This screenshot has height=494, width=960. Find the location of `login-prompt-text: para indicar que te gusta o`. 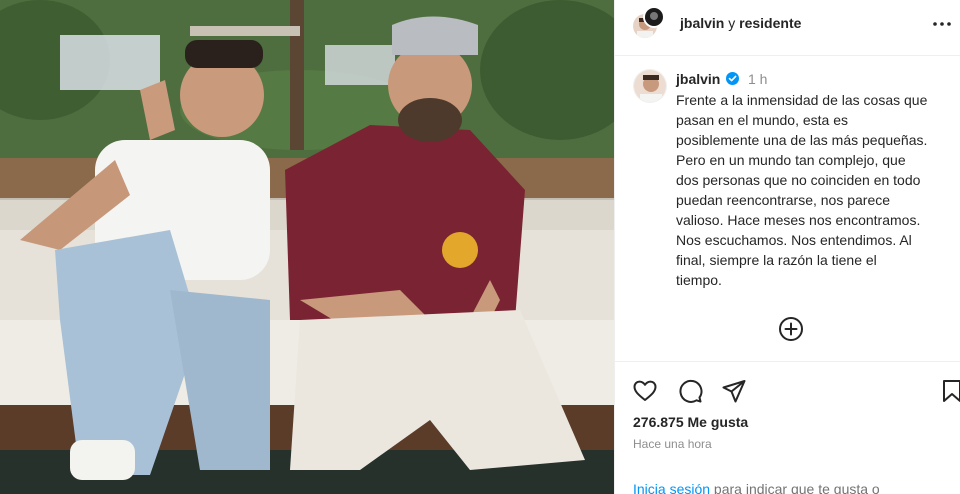

login-prompt-text: para indicar que te gusta o is located at coordinates (795, 487).